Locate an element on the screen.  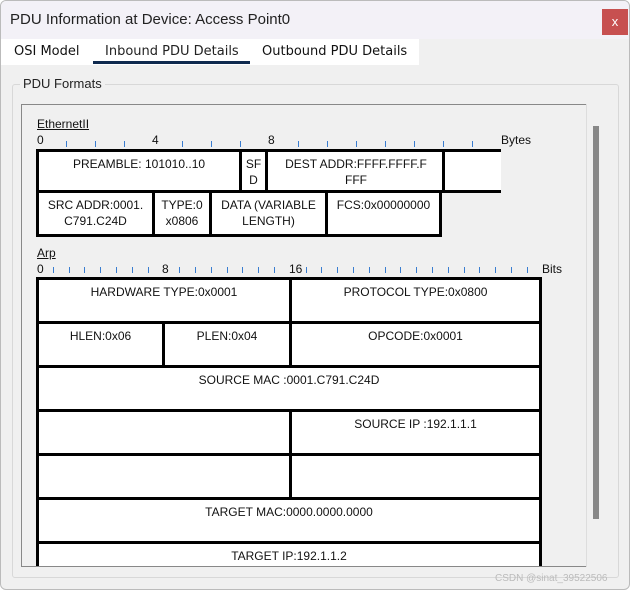
watermark: CSDN @sinat_39522506 is located at coordinates (551, 578).